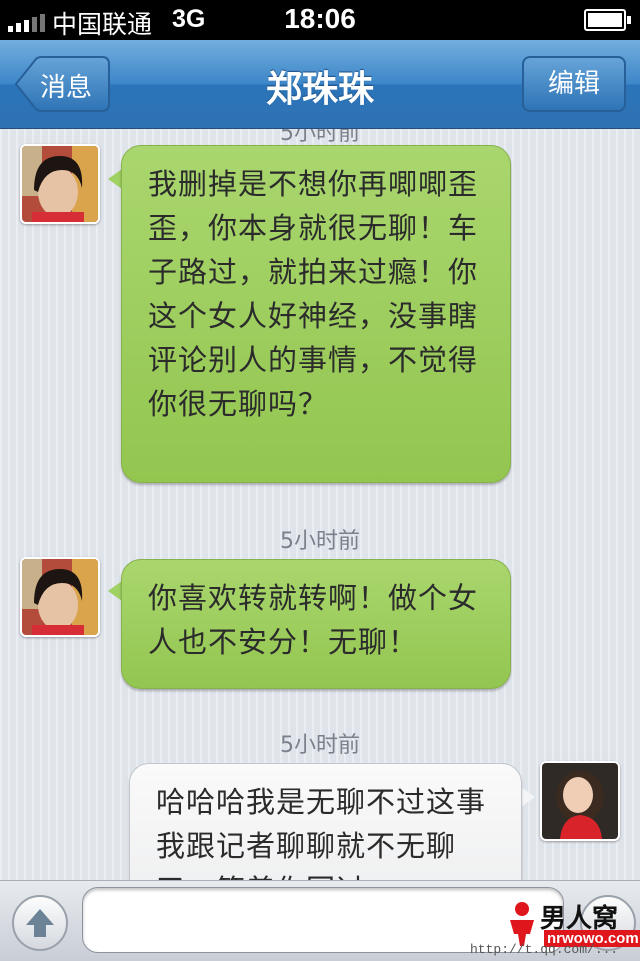 The image size is (640, 961). I want to click on message-text: 你喜欢转就转啊！做个女人也不安分！无聊！, so click(313, 620).